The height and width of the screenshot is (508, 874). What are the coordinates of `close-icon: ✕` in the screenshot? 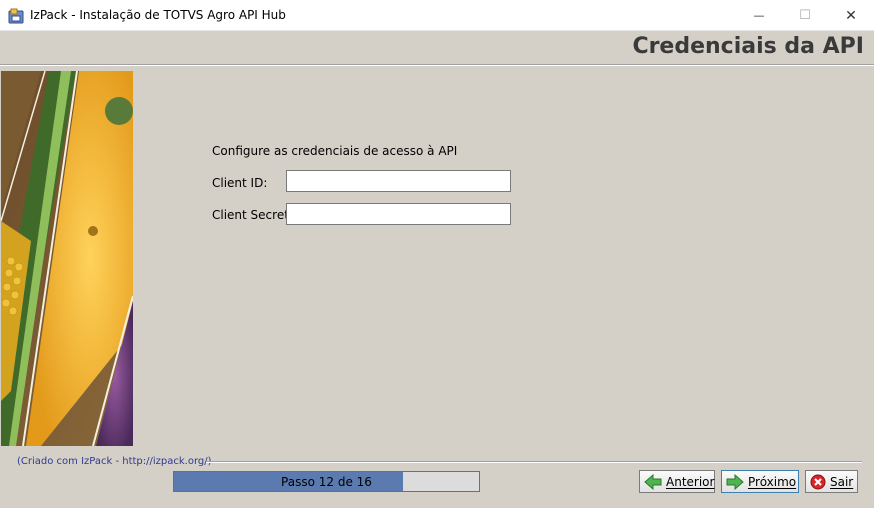 It's located at (851, 15).